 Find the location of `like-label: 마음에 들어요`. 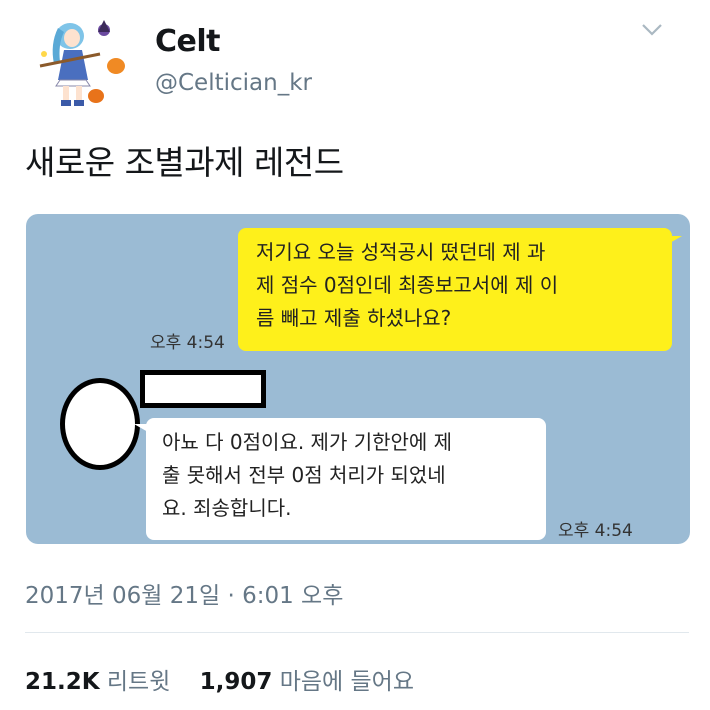

like-label: 마음에 들어요 is located at coordinates (347, 682).